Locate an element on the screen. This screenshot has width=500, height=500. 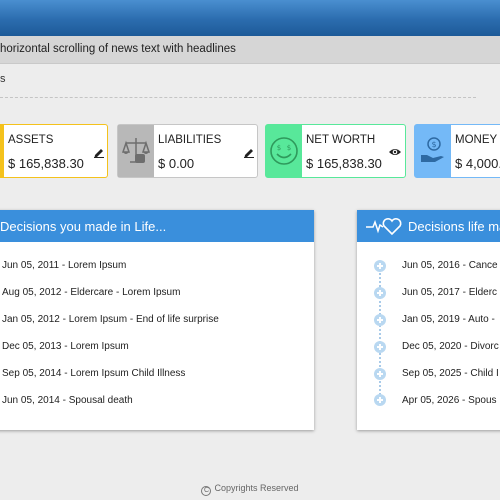
list-item: Jun 05, 2011 - Lorem Ipsum is located at coordinates (64, 265).